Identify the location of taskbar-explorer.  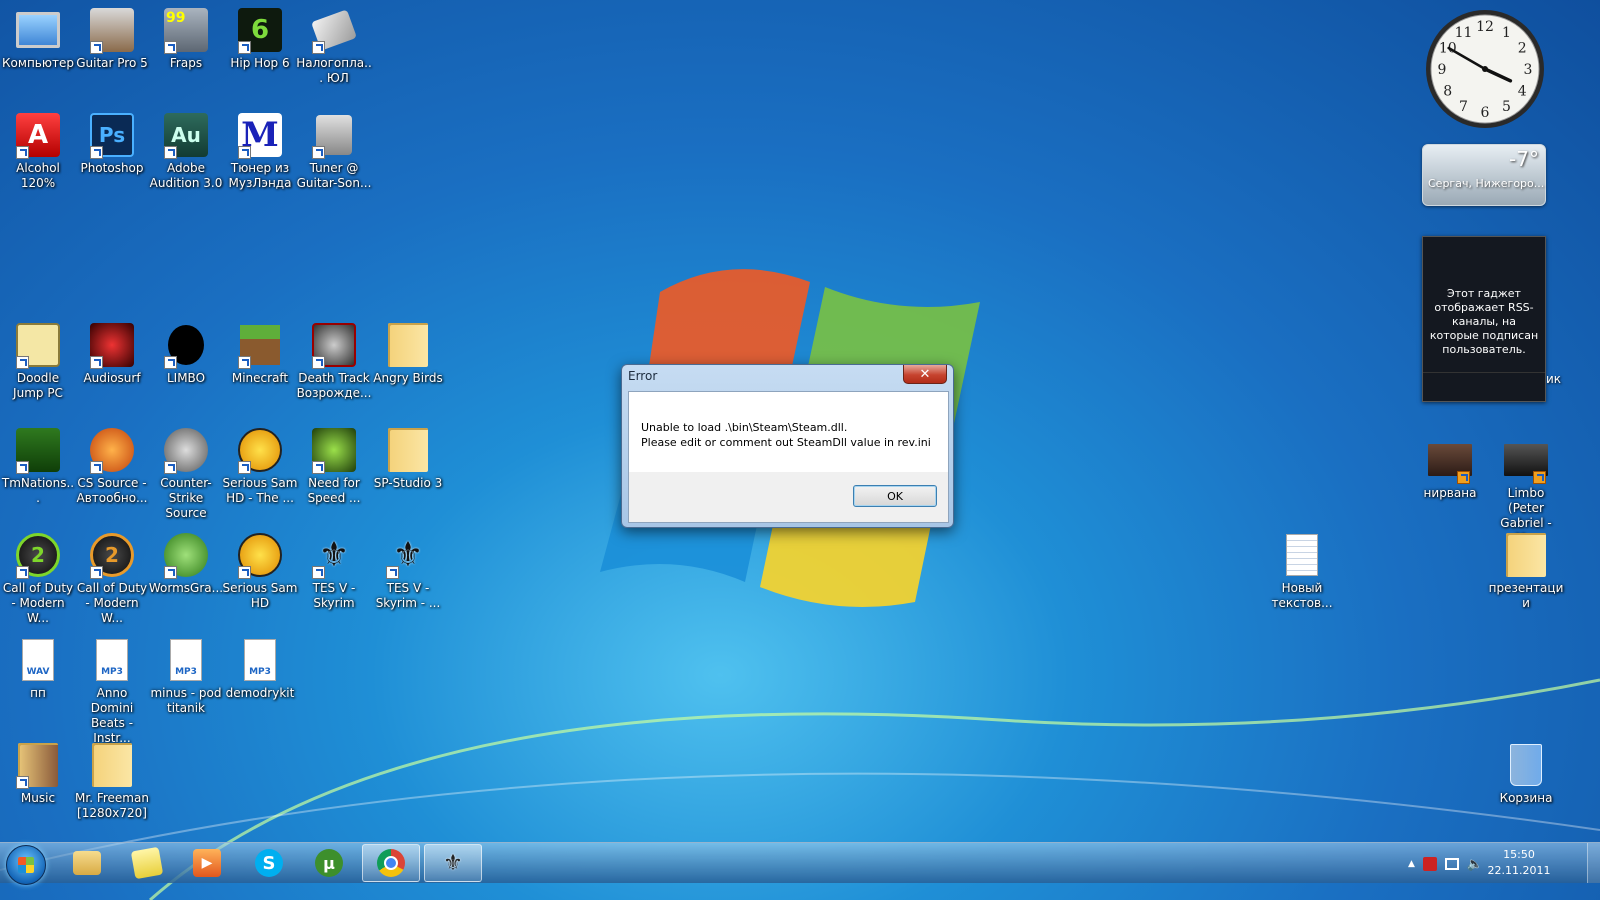
(87, 863).